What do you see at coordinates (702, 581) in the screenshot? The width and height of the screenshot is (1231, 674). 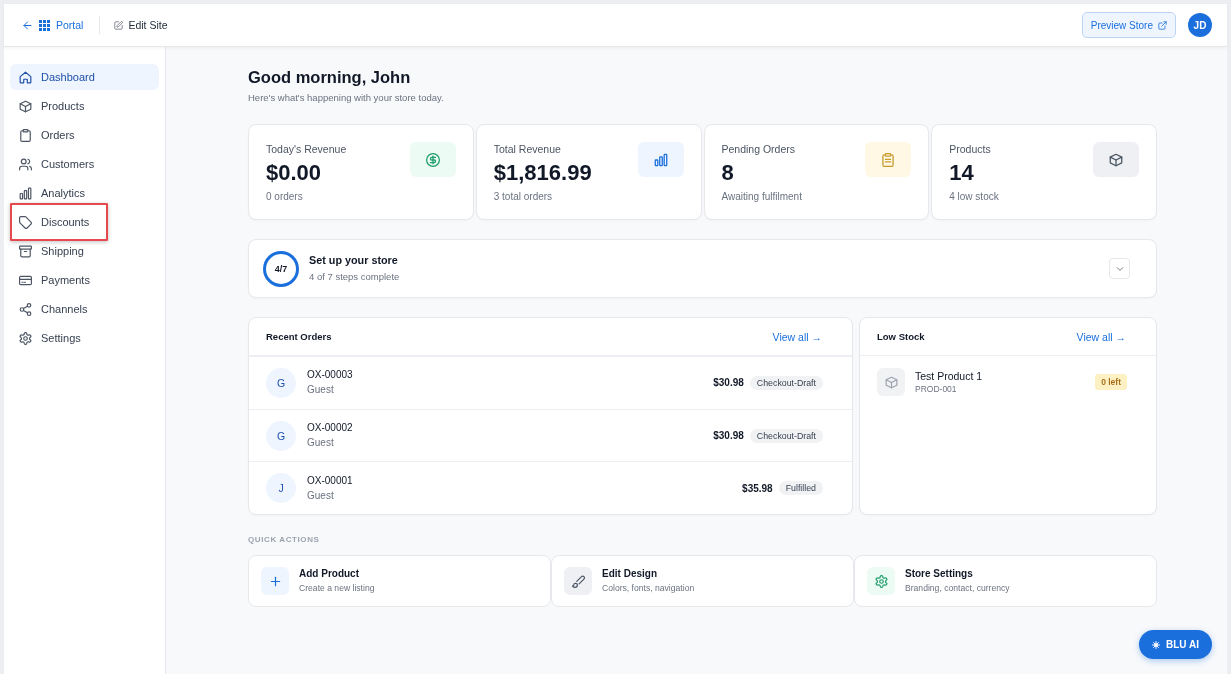 I see `quick-action-card: Edit Design Colors, fonts, navigation` at bounding box center [702, 581].